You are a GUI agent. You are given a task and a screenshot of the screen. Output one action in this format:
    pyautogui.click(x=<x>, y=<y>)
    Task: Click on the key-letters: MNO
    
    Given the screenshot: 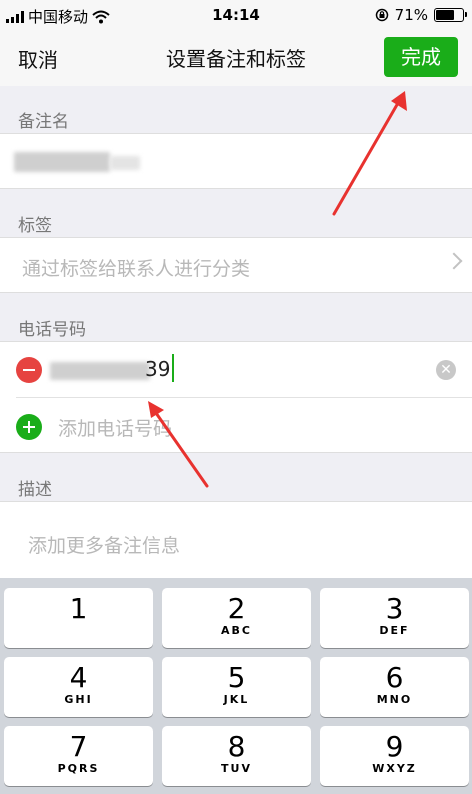 What is the action you would take?
    pyautogui.click(x=394, y=699)
    